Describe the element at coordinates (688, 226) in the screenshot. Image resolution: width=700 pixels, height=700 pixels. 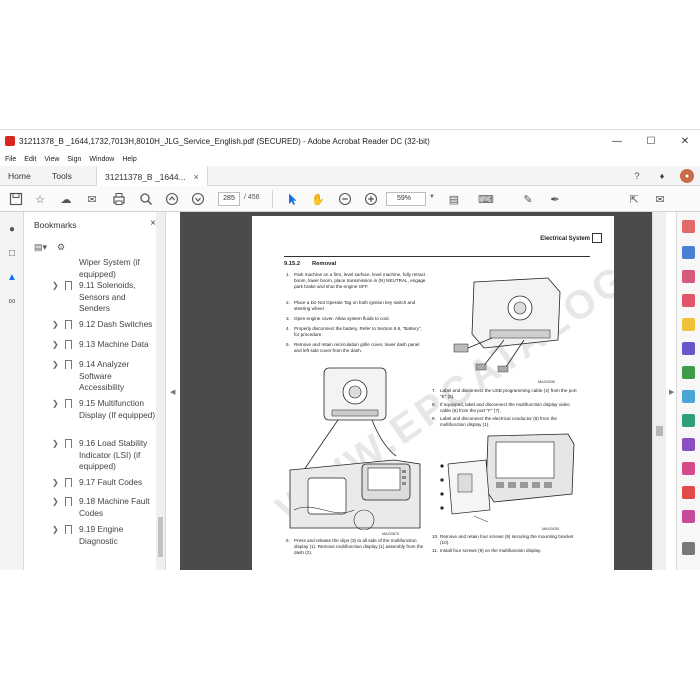
I see `search-pdf-icon` at that location.